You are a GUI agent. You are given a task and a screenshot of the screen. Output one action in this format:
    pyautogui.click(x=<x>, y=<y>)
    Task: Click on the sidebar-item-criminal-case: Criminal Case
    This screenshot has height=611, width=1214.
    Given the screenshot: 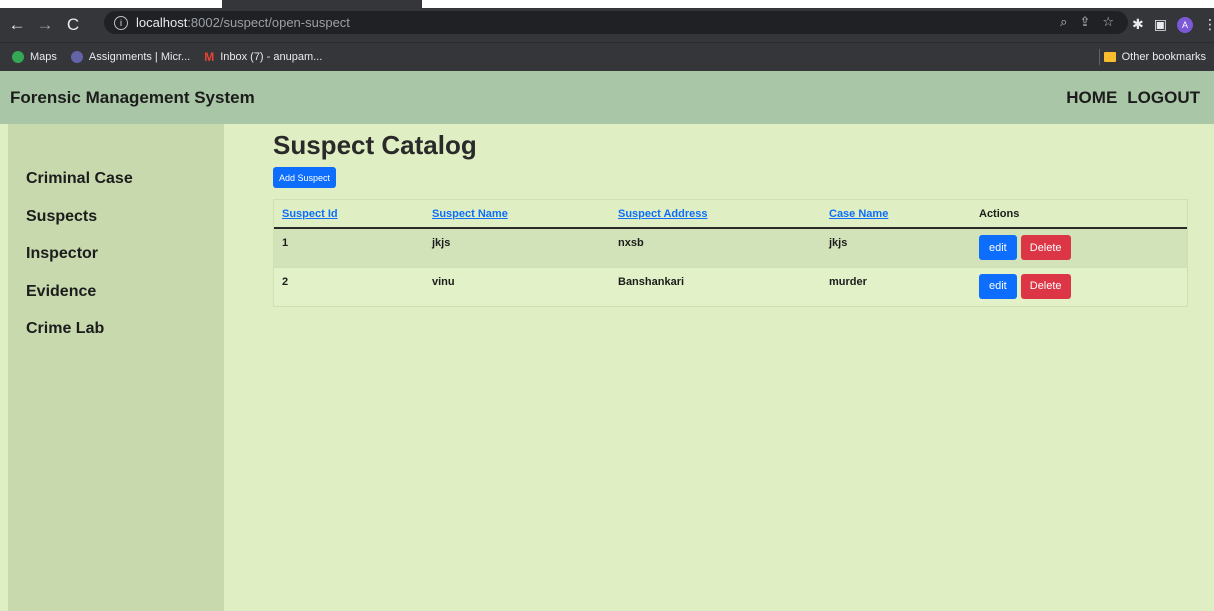 What is the action you would take?
    pyautogui.click(x=116, y=185)
    